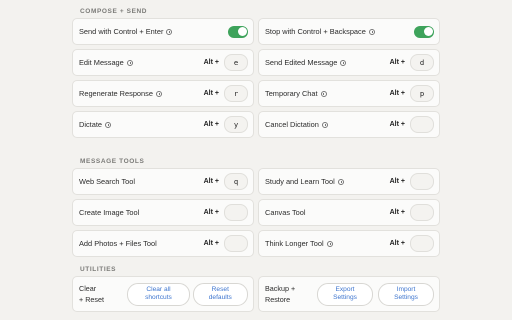  Describe the element at coordinates (236, 181) in the screenshot. I see `shortcut-key-input: q` at that location.